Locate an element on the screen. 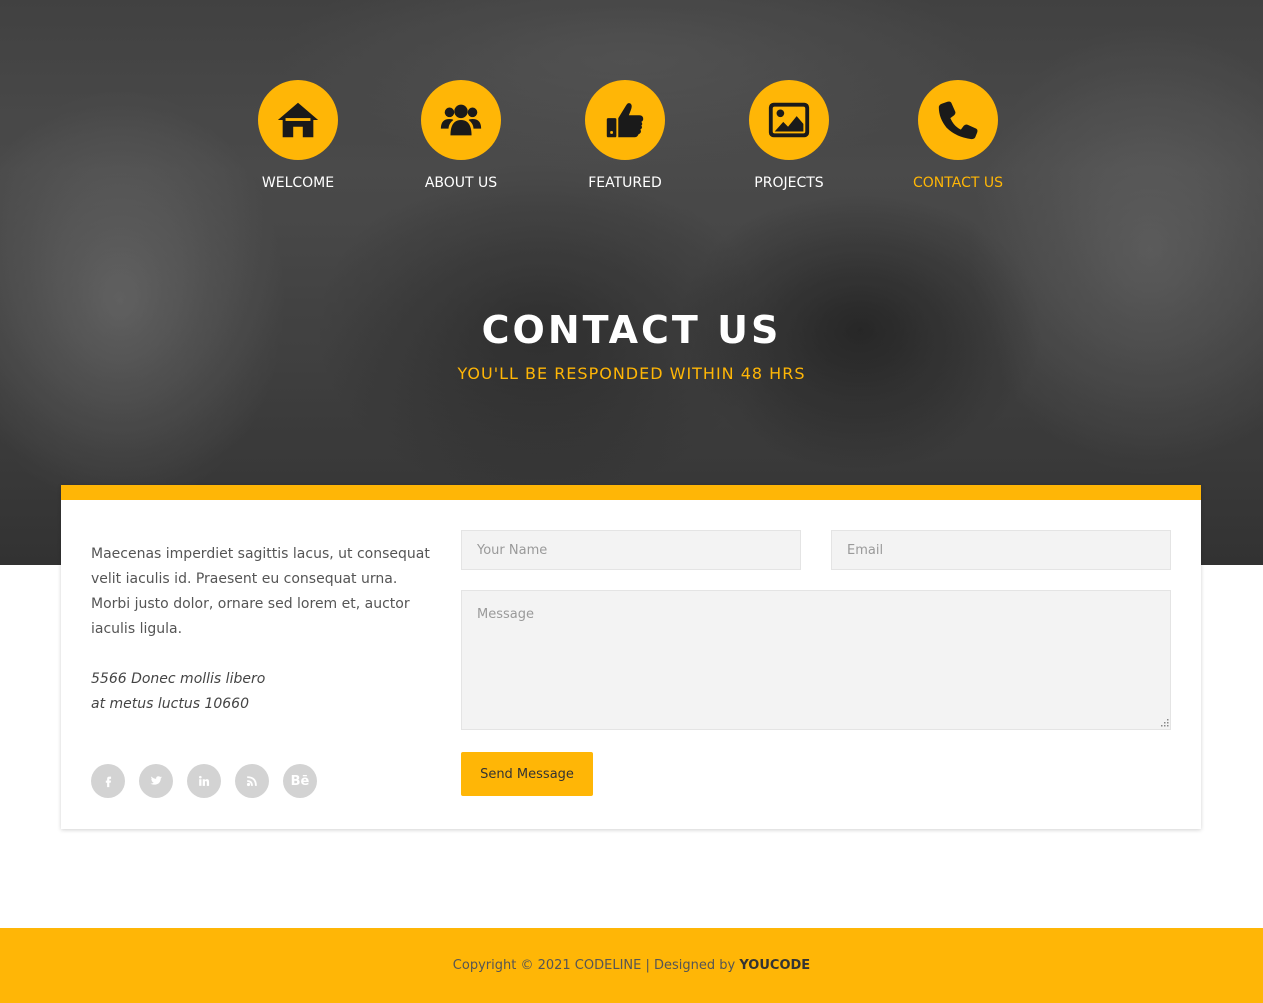  twitter-icon is located at coordinates (156, 780).